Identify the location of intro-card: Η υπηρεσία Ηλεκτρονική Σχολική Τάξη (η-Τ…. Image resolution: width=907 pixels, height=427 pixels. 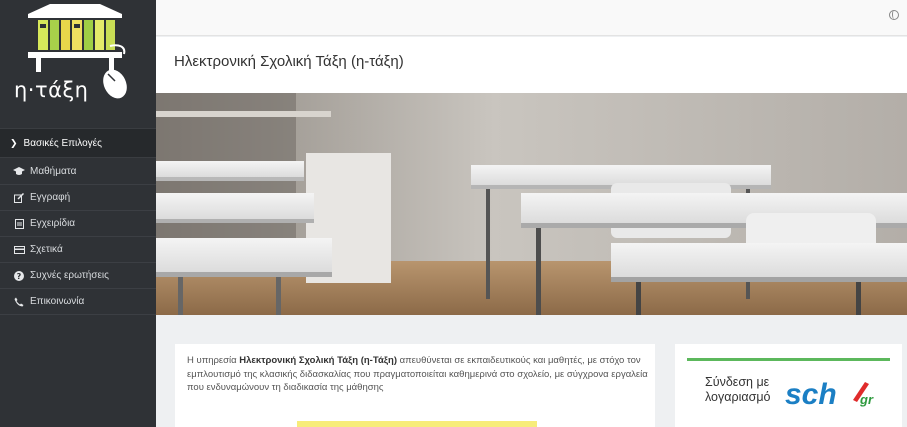
(415, 385).